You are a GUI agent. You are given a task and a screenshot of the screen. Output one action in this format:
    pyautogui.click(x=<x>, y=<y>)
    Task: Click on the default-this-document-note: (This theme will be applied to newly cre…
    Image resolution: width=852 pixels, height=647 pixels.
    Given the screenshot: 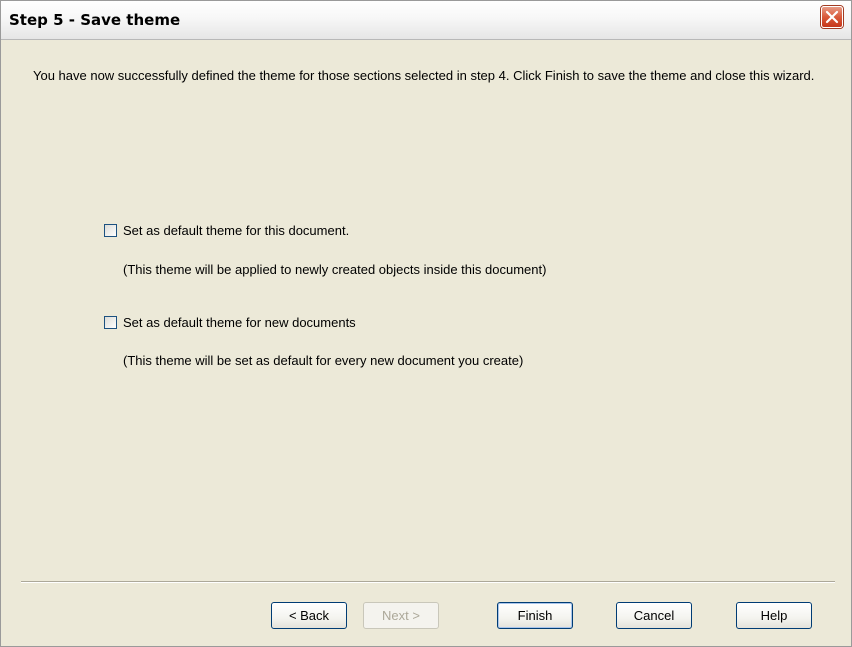 What is the action you would take?
    pyautogui.click(x=335, y=269)
    